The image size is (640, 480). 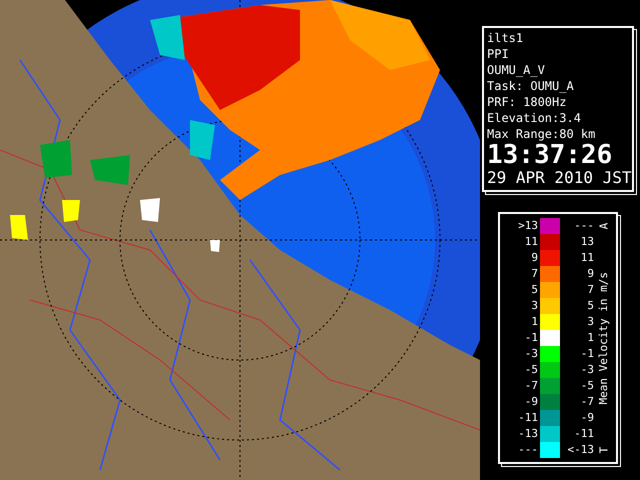 I want to click on info-line: ilts1, so click(x=505, y=38).